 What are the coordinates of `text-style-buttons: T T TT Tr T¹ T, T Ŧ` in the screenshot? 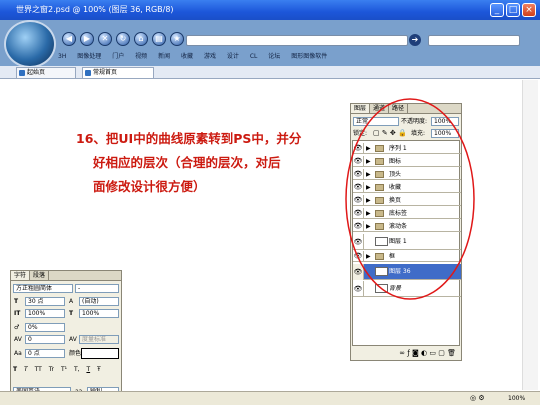 It's located at (67, 370).